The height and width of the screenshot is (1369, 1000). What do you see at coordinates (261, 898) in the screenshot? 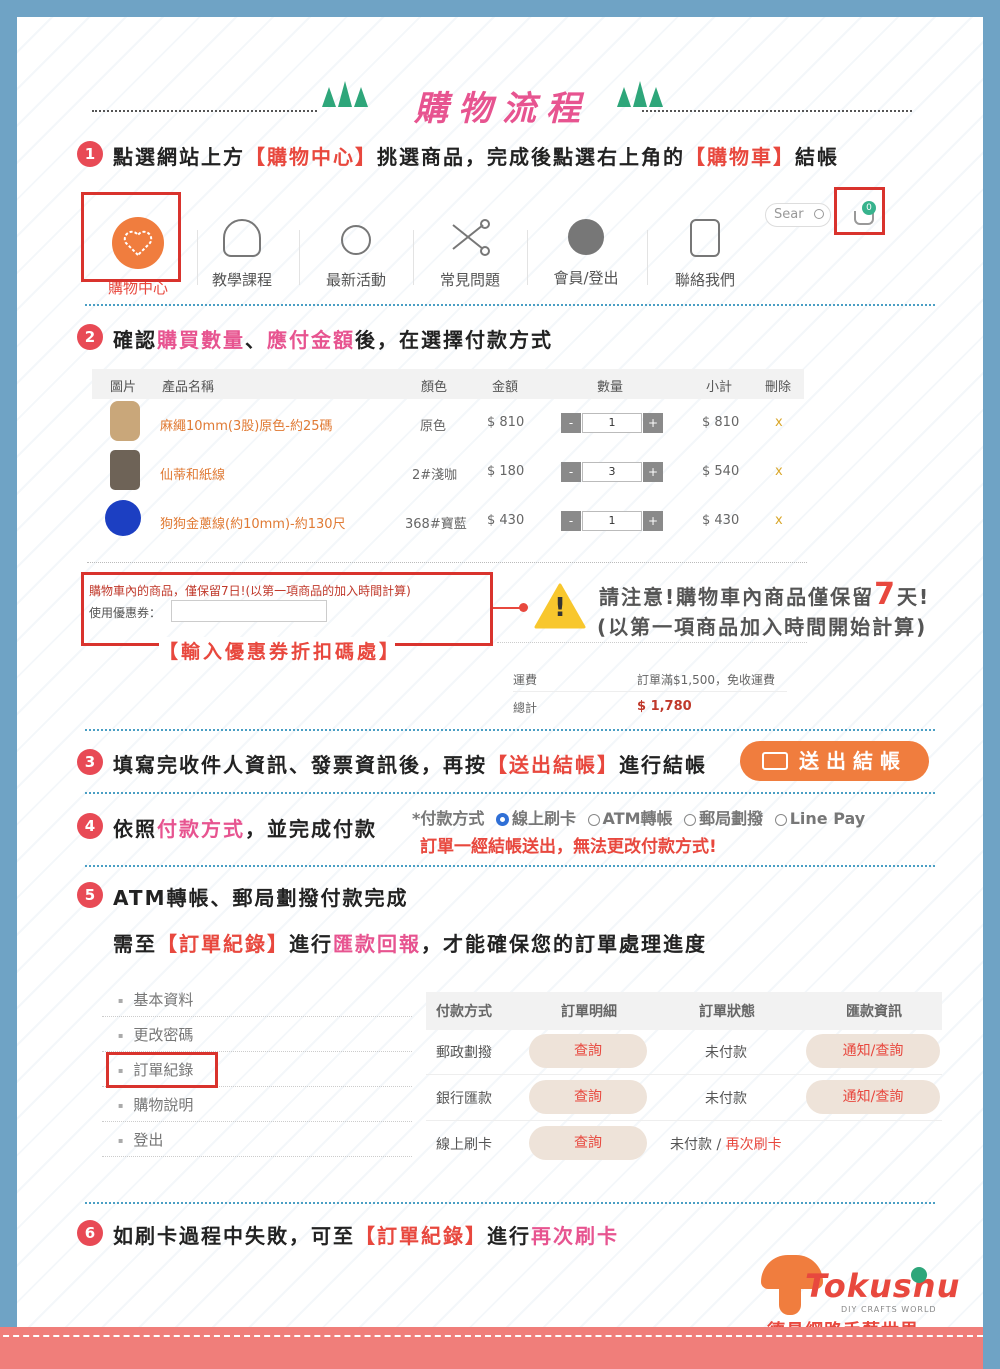
I see `step-5-title: ATM轉帳、郵局劃撥付款完成` at bounding box center [261, 898].